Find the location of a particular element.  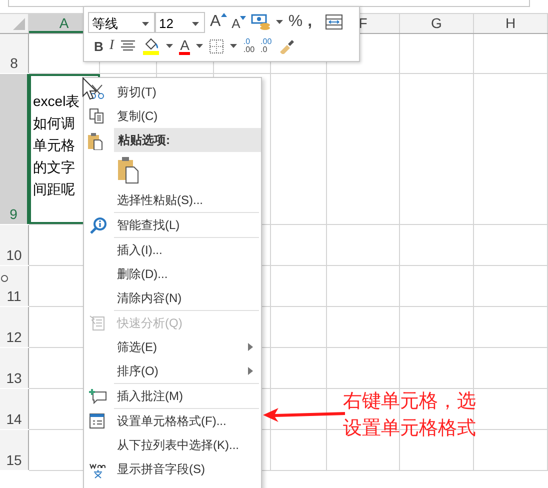

quick-analysis-icon is located at coordinates (97, 323).